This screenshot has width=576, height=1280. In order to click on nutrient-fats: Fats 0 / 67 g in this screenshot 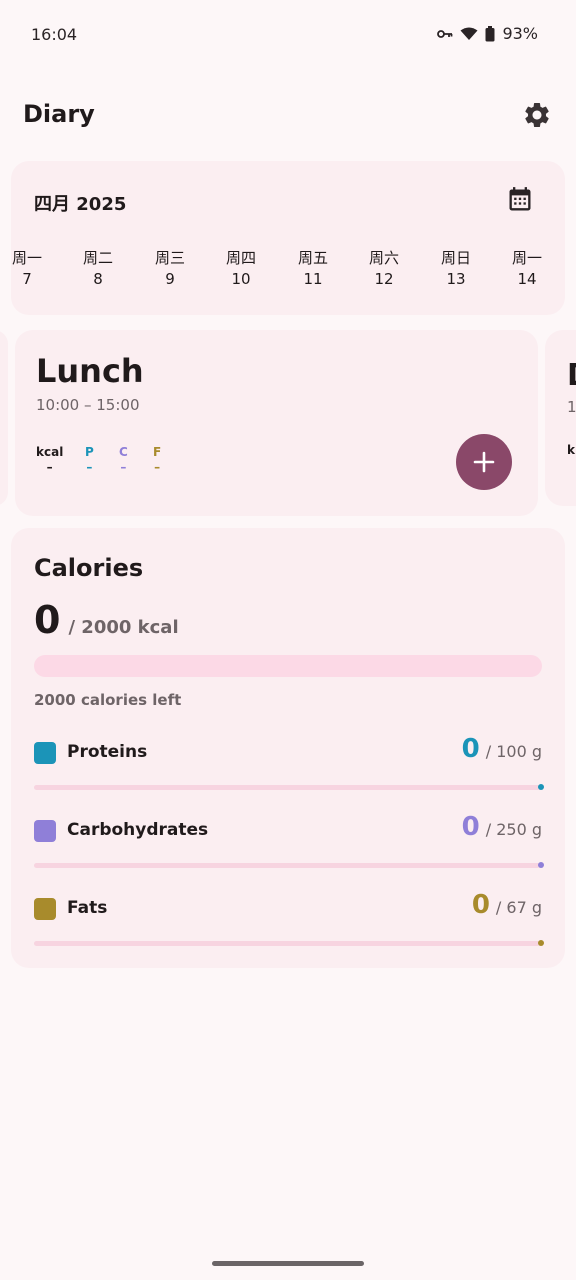, I will do `click(289, 923)`.